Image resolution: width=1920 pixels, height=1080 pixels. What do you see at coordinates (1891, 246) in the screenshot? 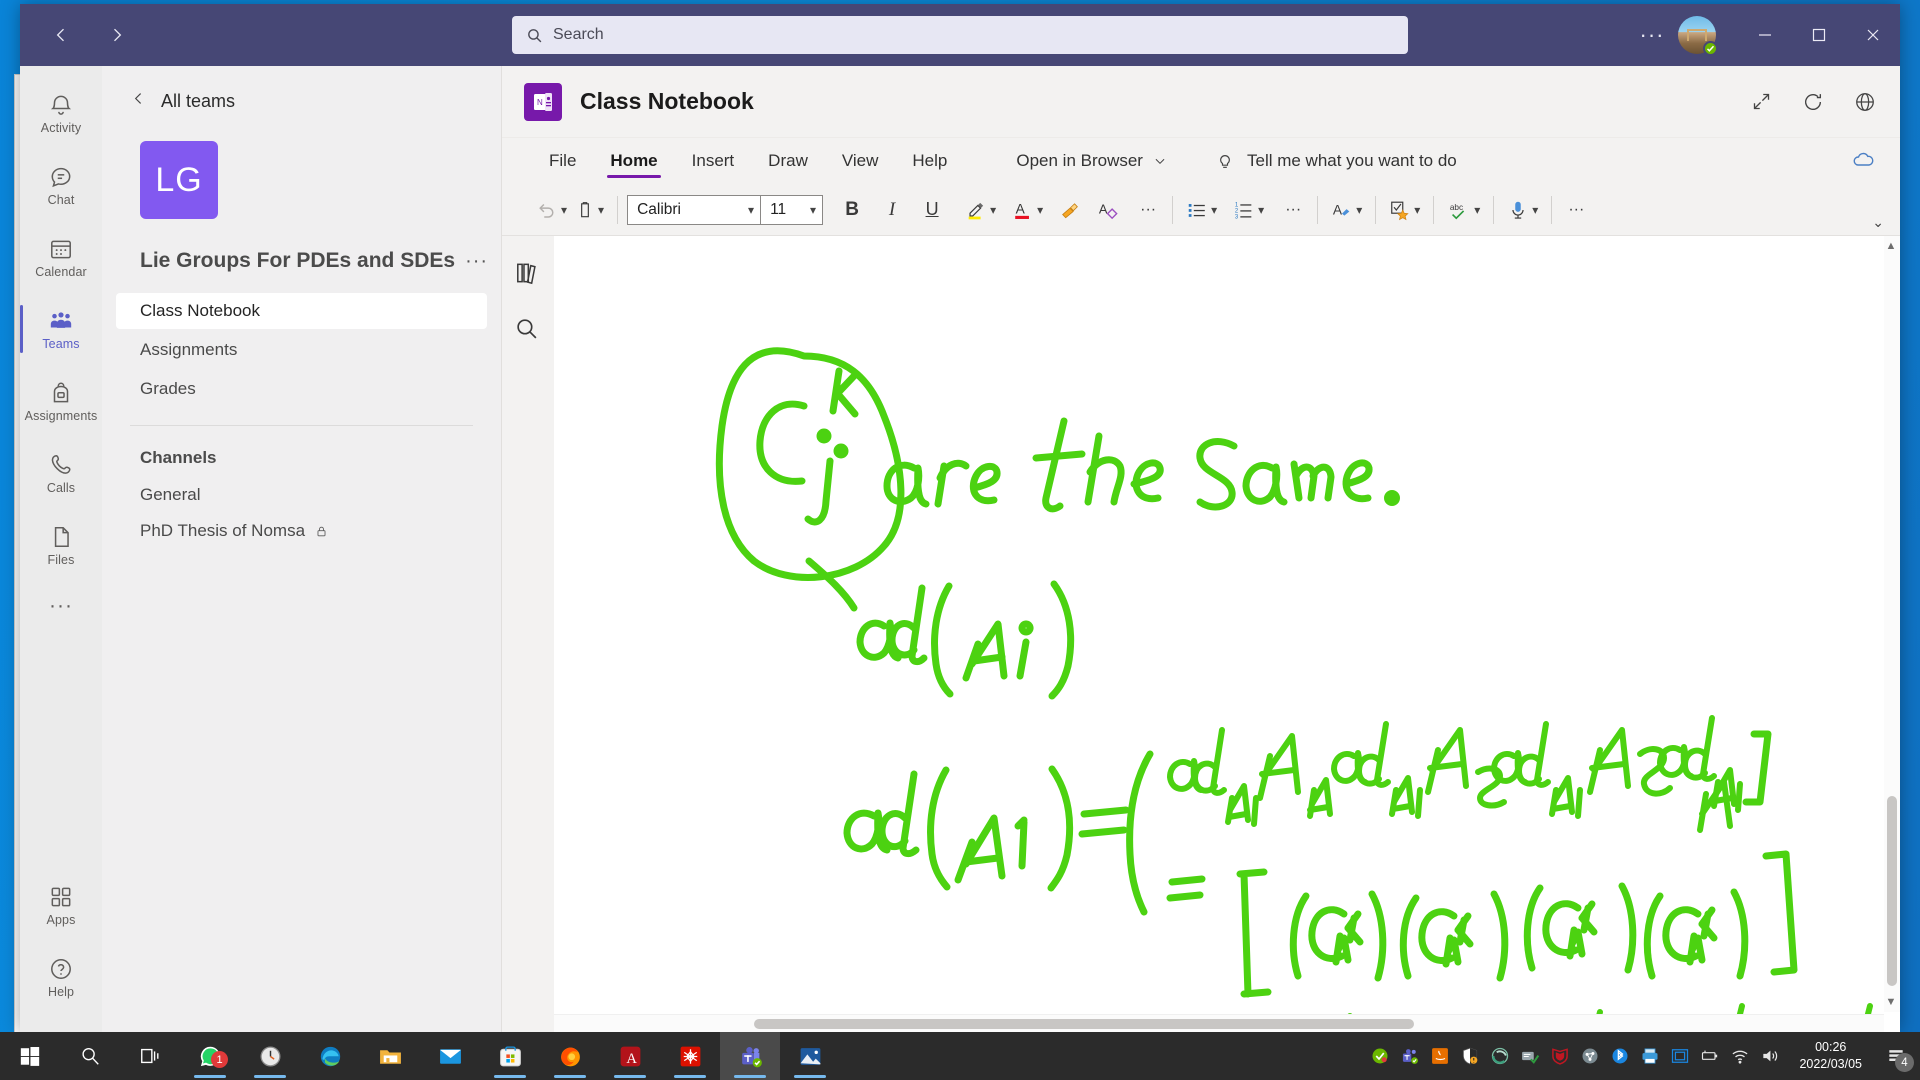
I see `scroll-up-arrow: ▲` at bounding box center [1891, 246].